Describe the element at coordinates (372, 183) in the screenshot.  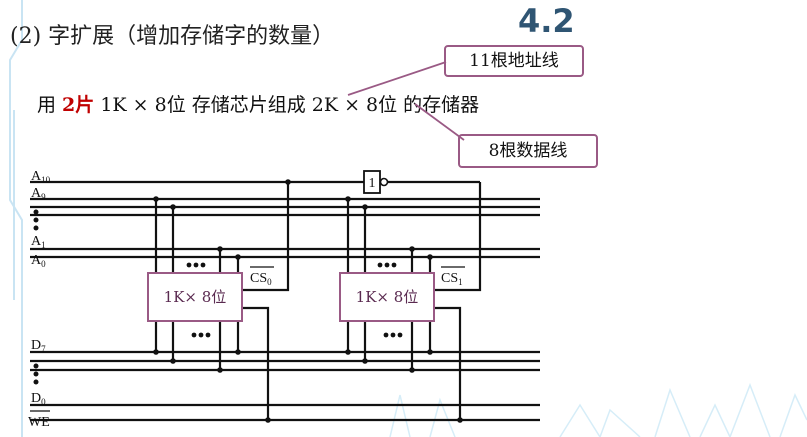
I see `inverter-label: 1` at that location.